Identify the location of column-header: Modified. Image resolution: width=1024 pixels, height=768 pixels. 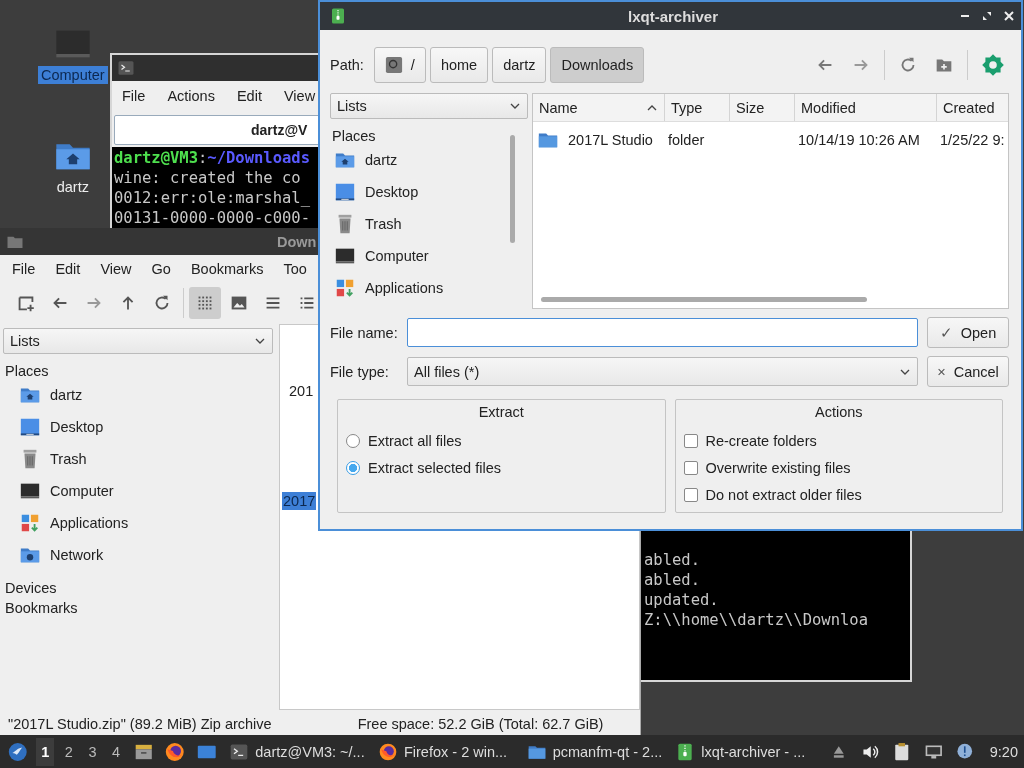
(866, 107).